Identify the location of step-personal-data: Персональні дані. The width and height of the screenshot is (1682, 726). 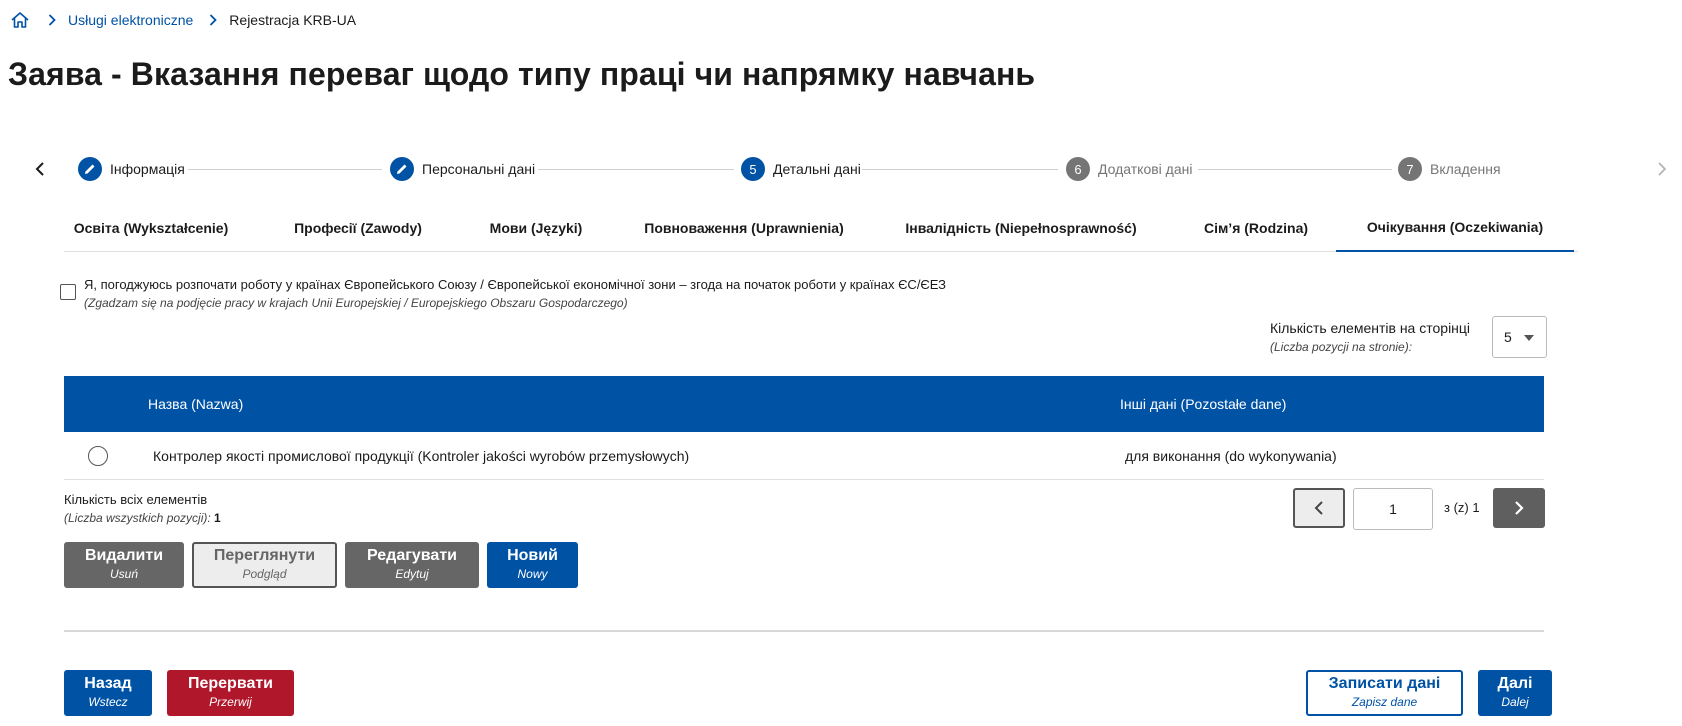
(462, 169).